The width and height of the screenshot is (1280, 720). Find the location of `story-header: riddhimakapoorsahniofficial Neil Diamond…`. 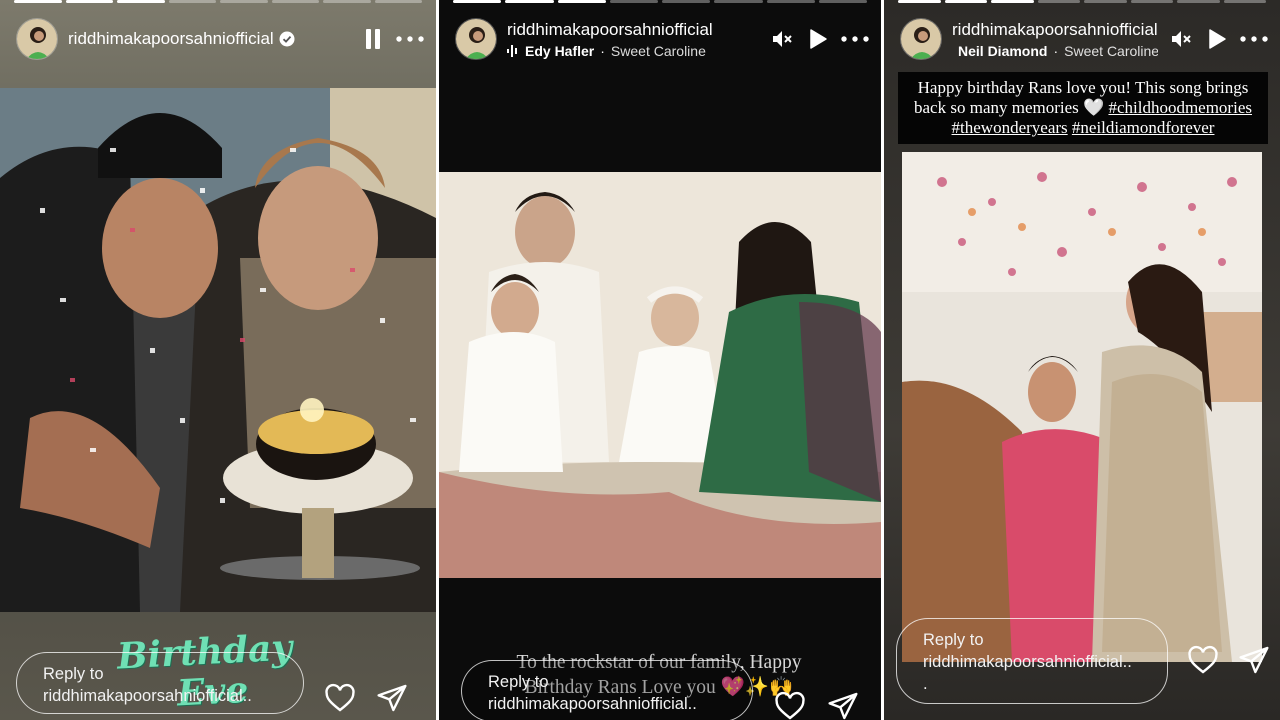

story-header: riddhimakapoorsahniofficial Neil Diamond… is located at coordinates (1084, 39).